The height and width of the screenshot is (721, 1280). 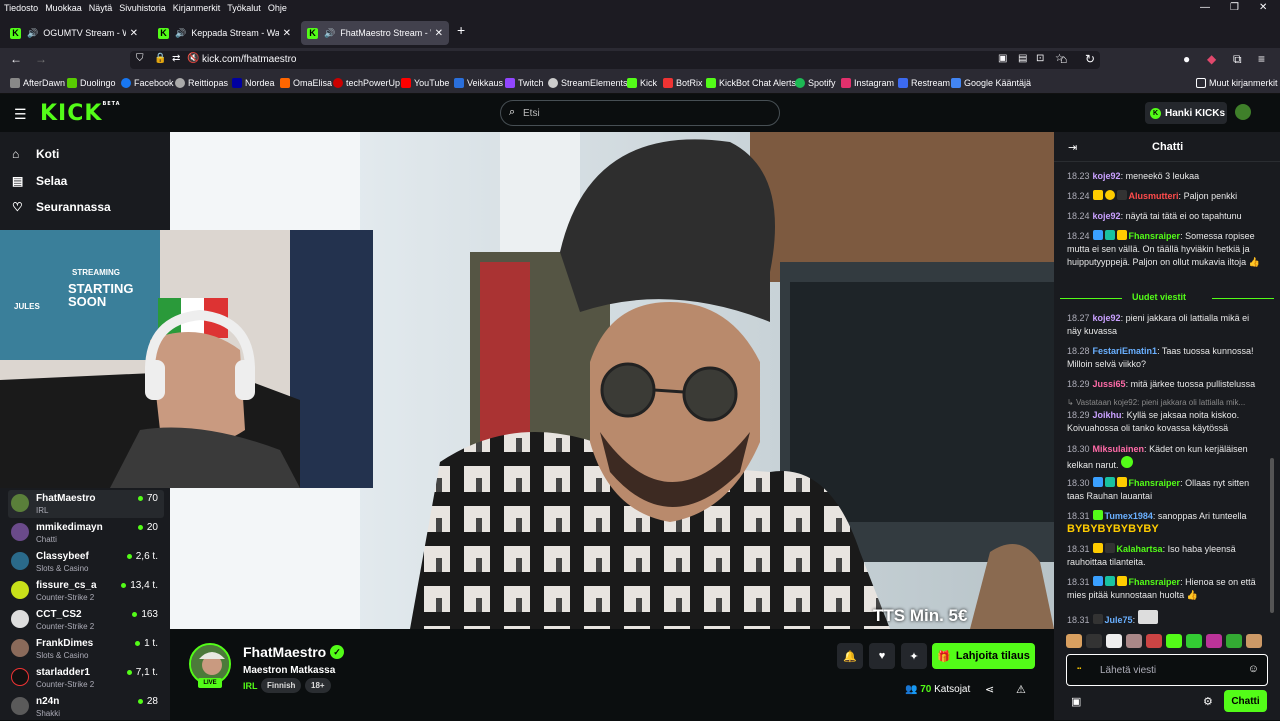 I want to click on bookmark-youtube: YouTube, so click(x=425, y=83).